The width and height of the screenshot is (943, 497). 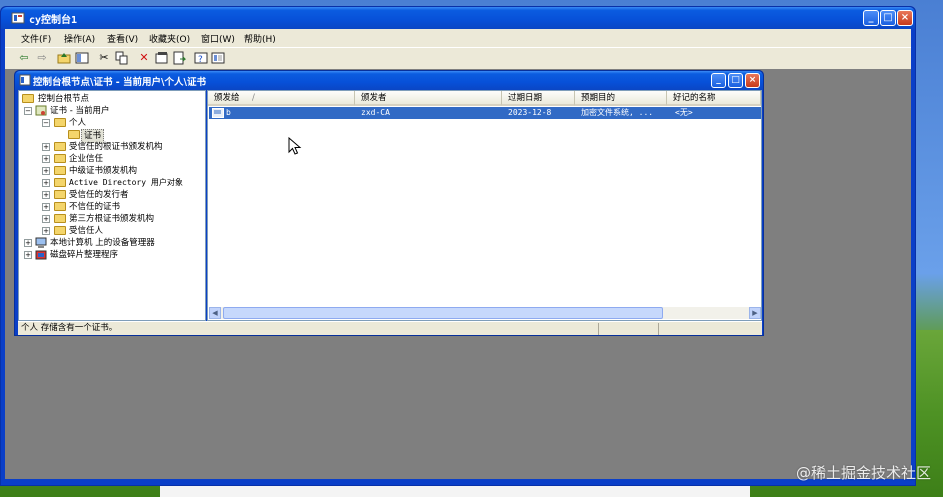 I want to click on column-header-expiry: 过期日期, so click(x=538, y=98).